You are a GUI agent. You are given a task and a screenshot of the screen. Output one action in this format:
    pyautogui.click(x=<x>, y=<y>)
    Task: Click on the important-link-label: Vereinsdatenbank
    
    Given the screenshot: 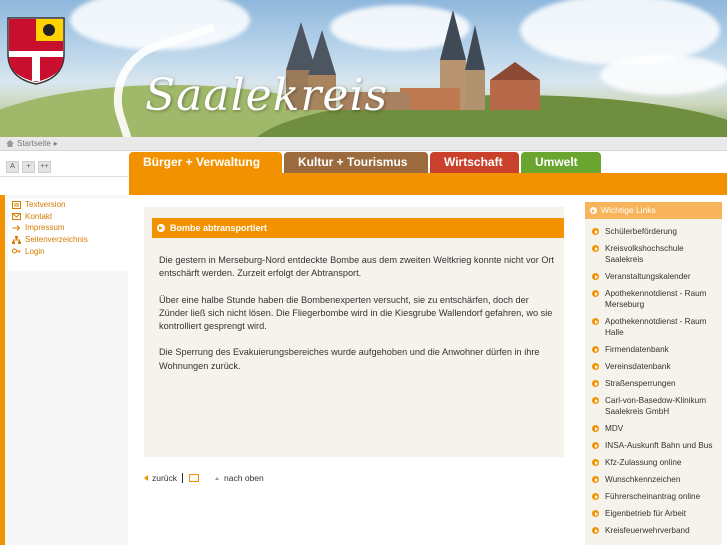 What is the action you would take?
    pyautogui.click(x=638, y=366)
    